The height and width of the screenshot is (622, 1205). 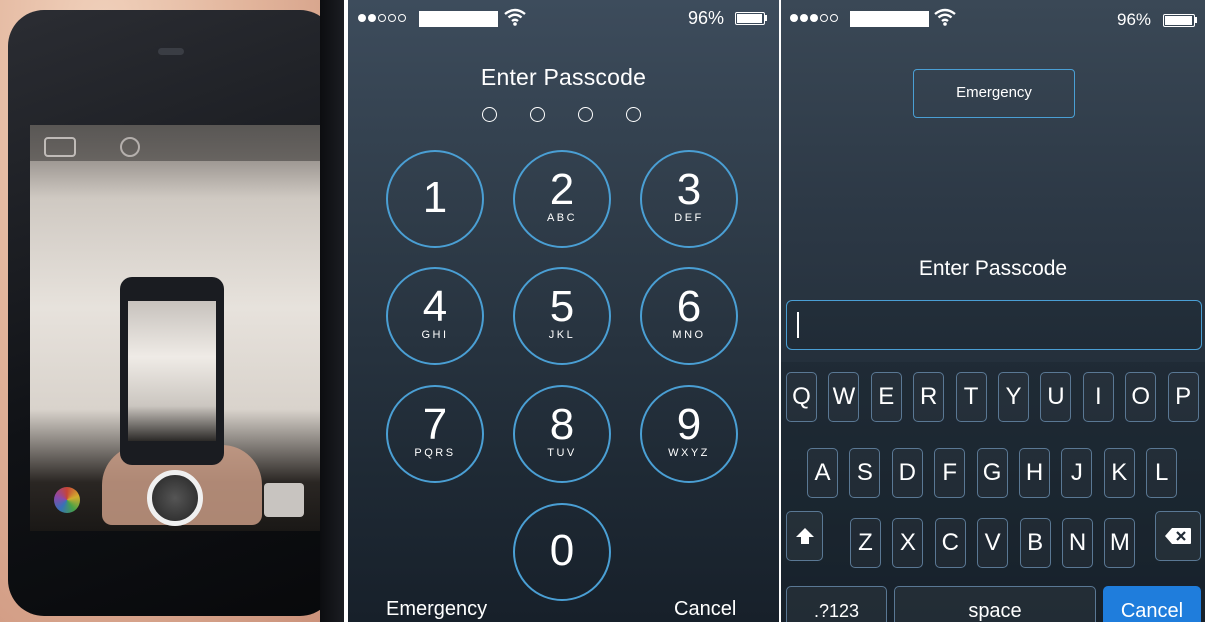 What do you see at coordinates (689, 306) in the screenshot?
I see `keypad-digit: 6` at bounding box center [689, 306].